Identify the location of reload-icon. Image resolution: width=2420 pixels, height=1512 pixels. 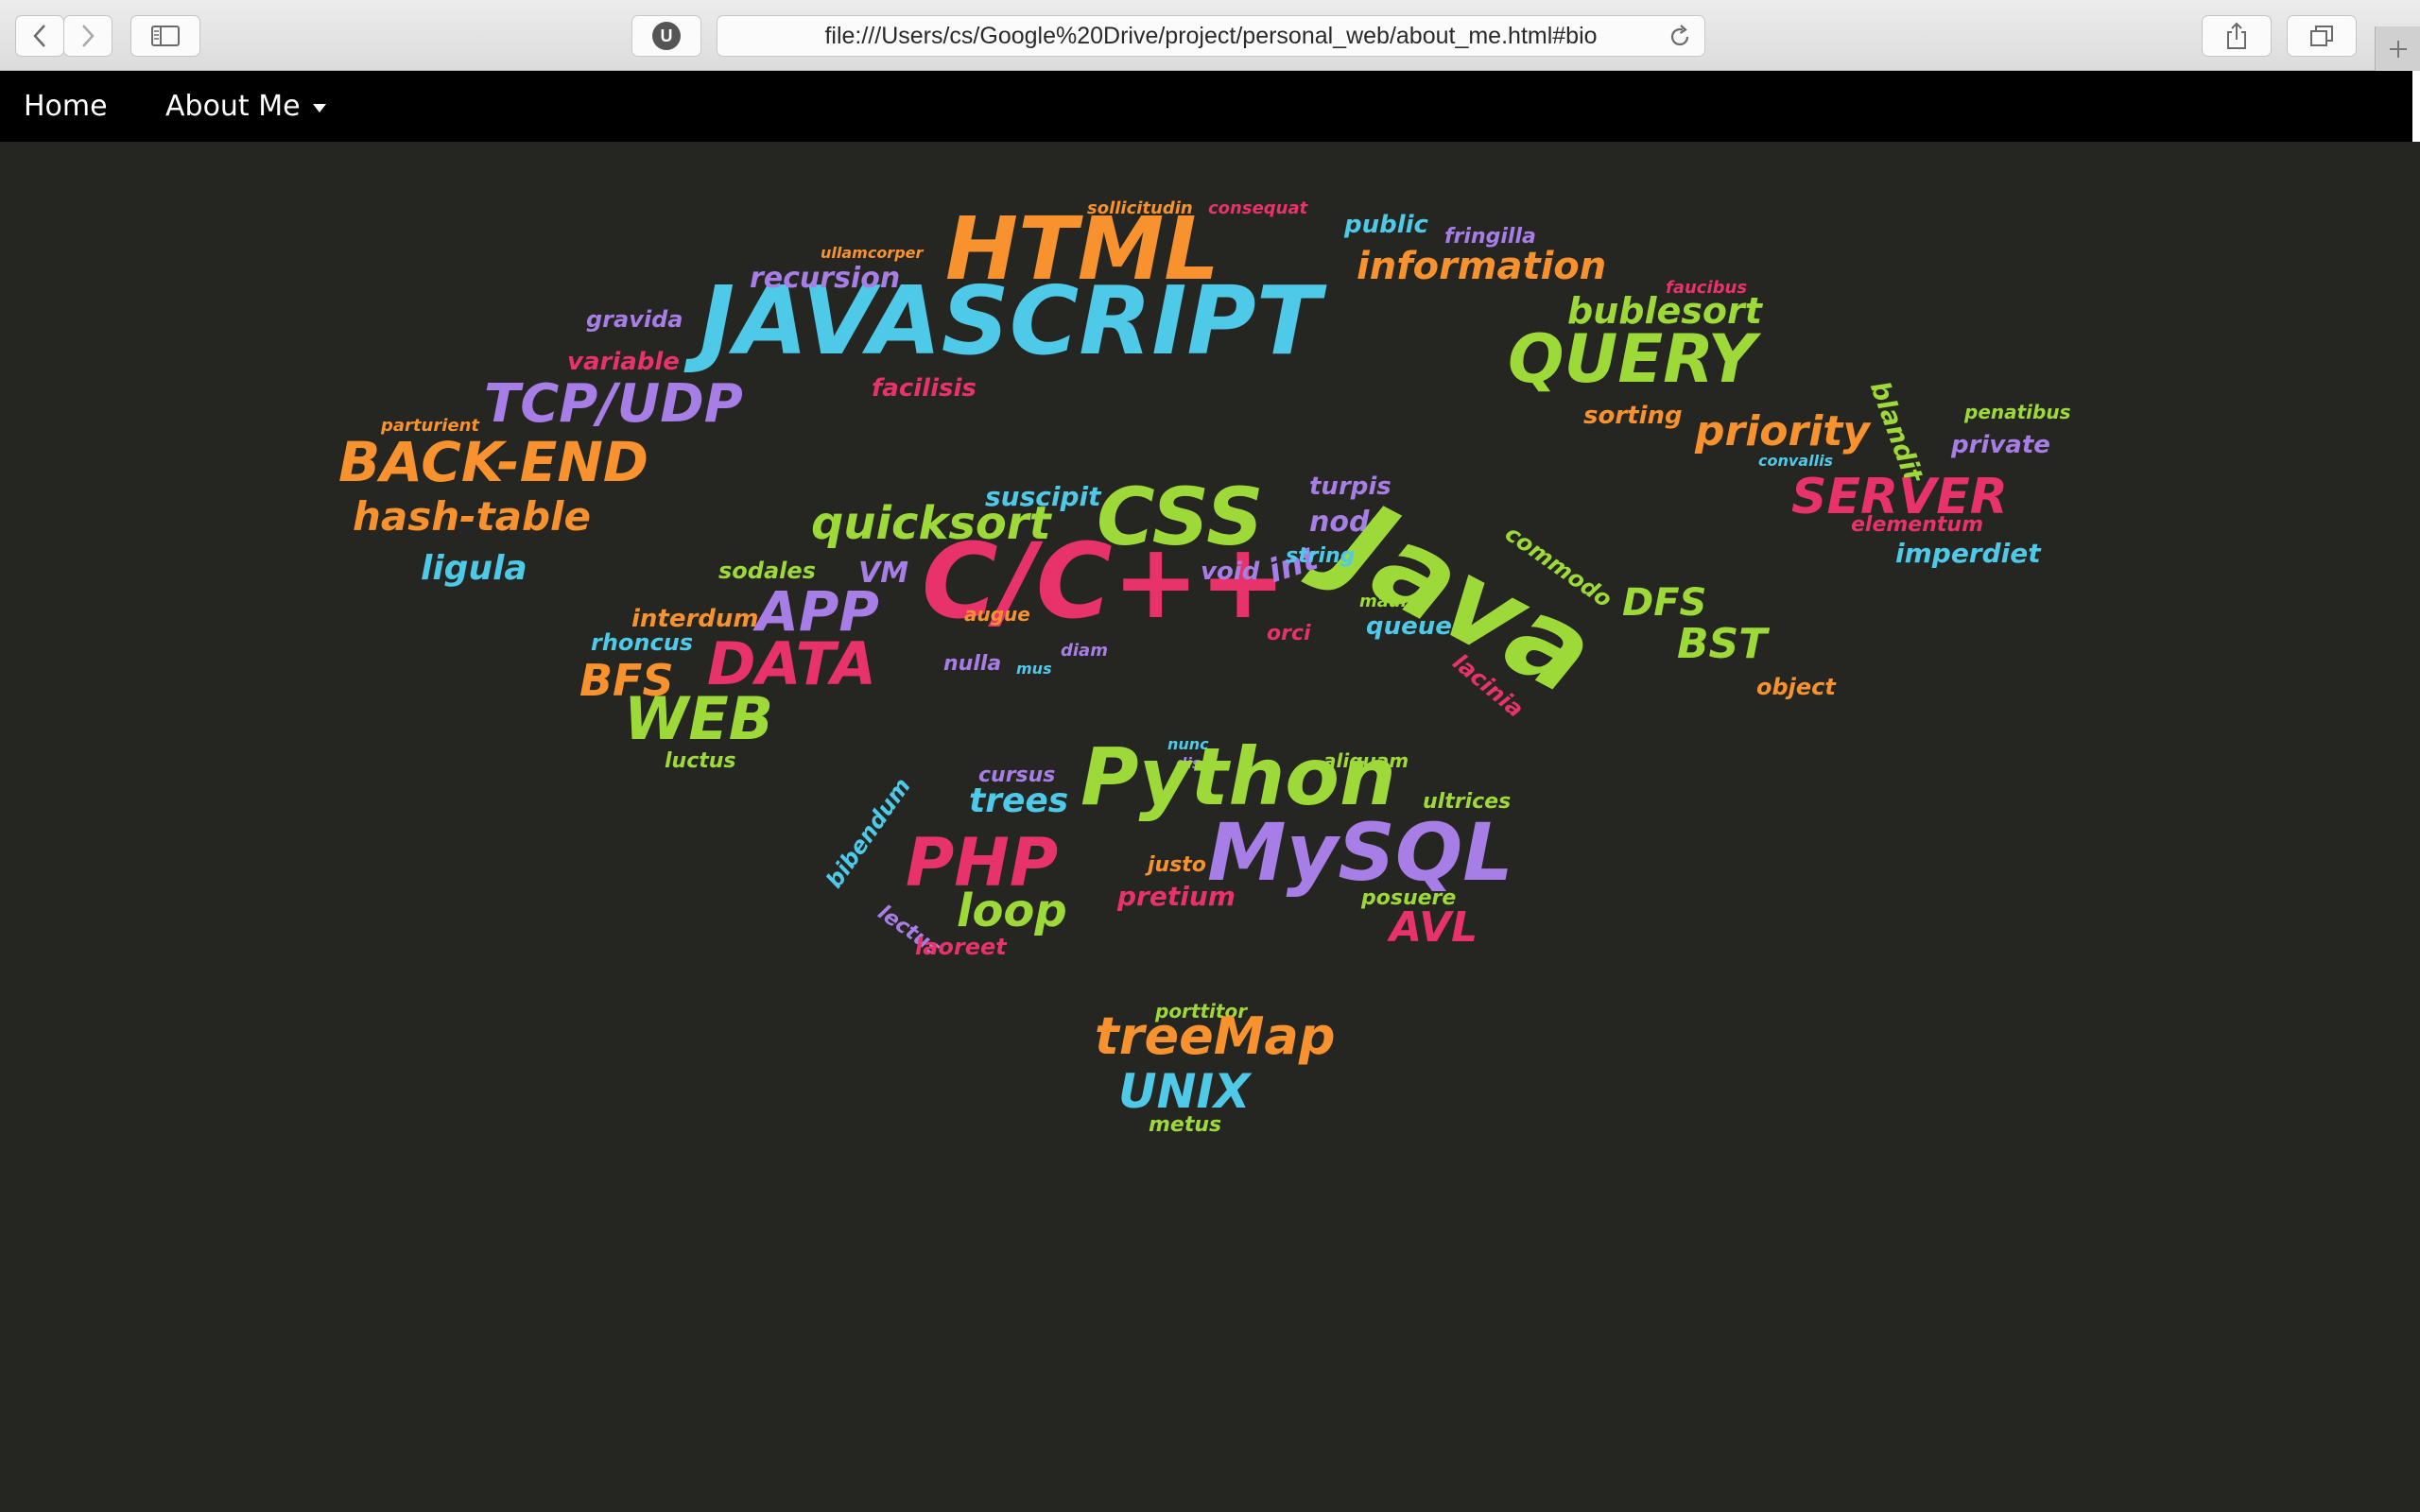
(1680, 37).